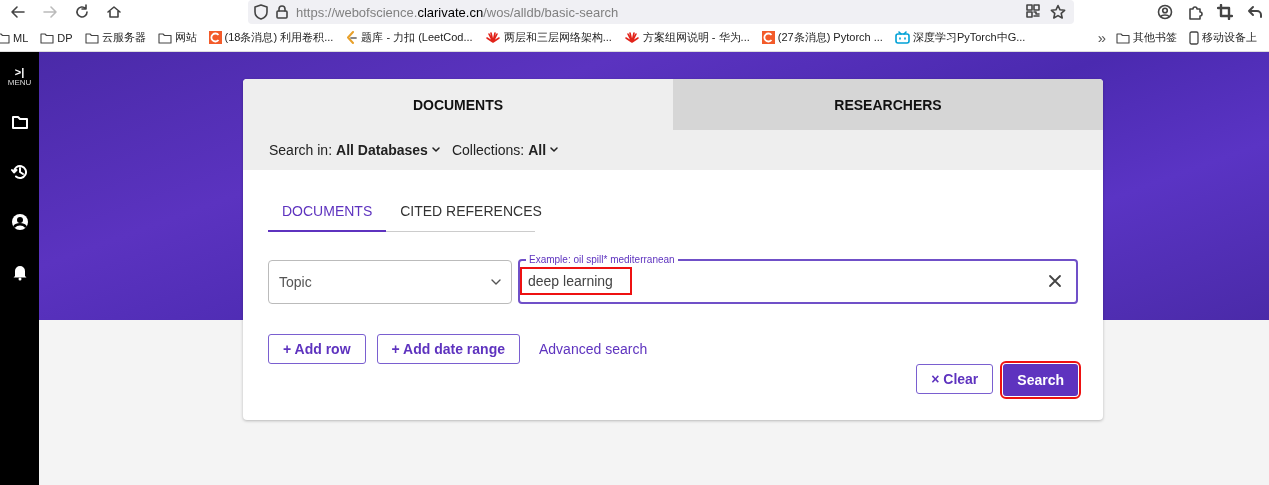 Image resolution: width=1269 pixels, height=485 pixels. What do you see at coordinates (82, 12) in the screenshot?
I see `reload-icon` at bounding box center [82, 12].